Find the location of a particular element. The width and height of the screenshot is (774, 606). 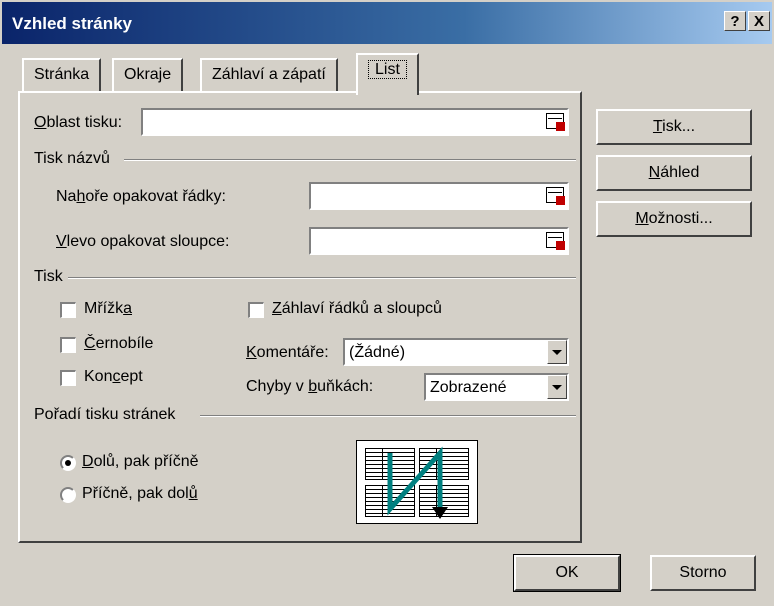

gridlines-label: Mřížka is located at coordinates (108, 309).